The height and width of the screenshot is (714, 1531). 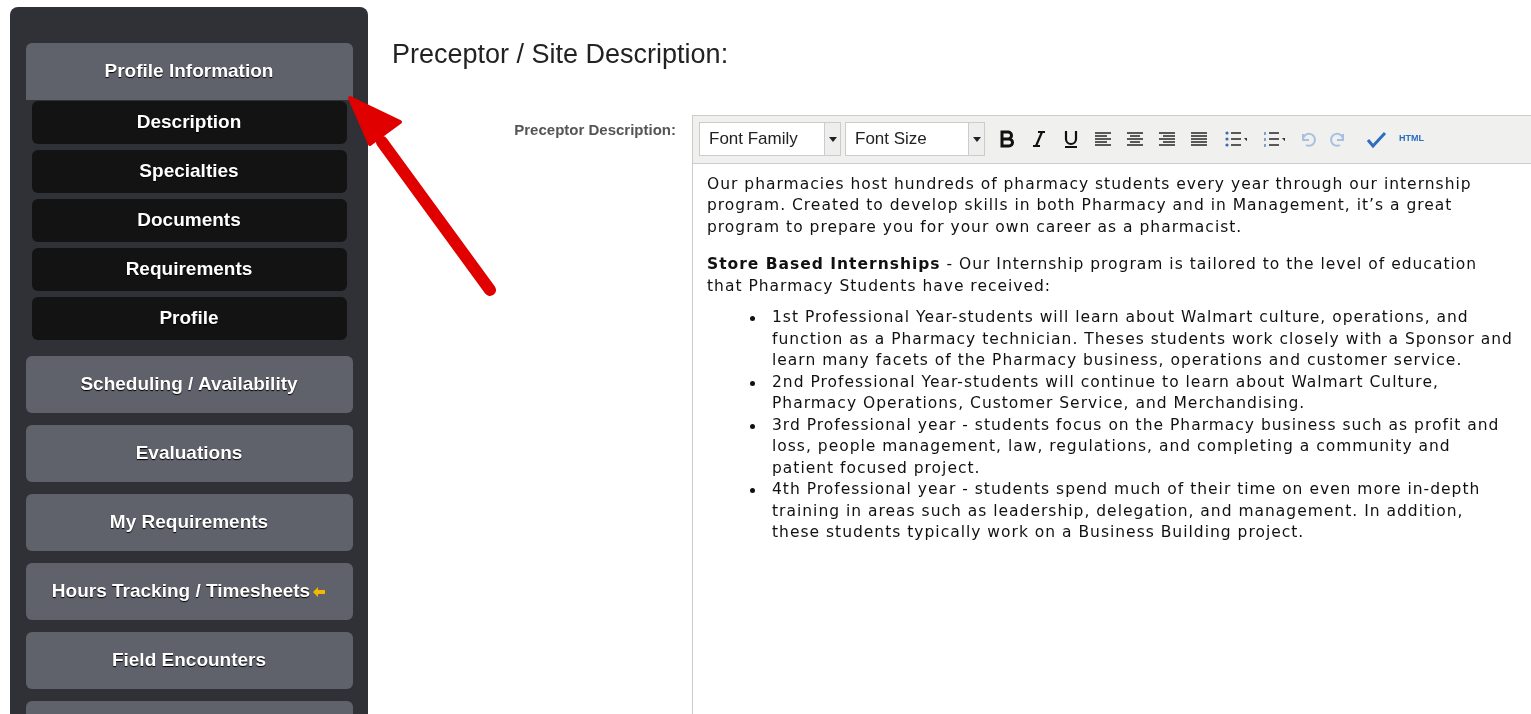 What do you see at coordinates (1167, 139) in the screenshot?
I see `align-right-icon` at bounding box center [1167, 139].